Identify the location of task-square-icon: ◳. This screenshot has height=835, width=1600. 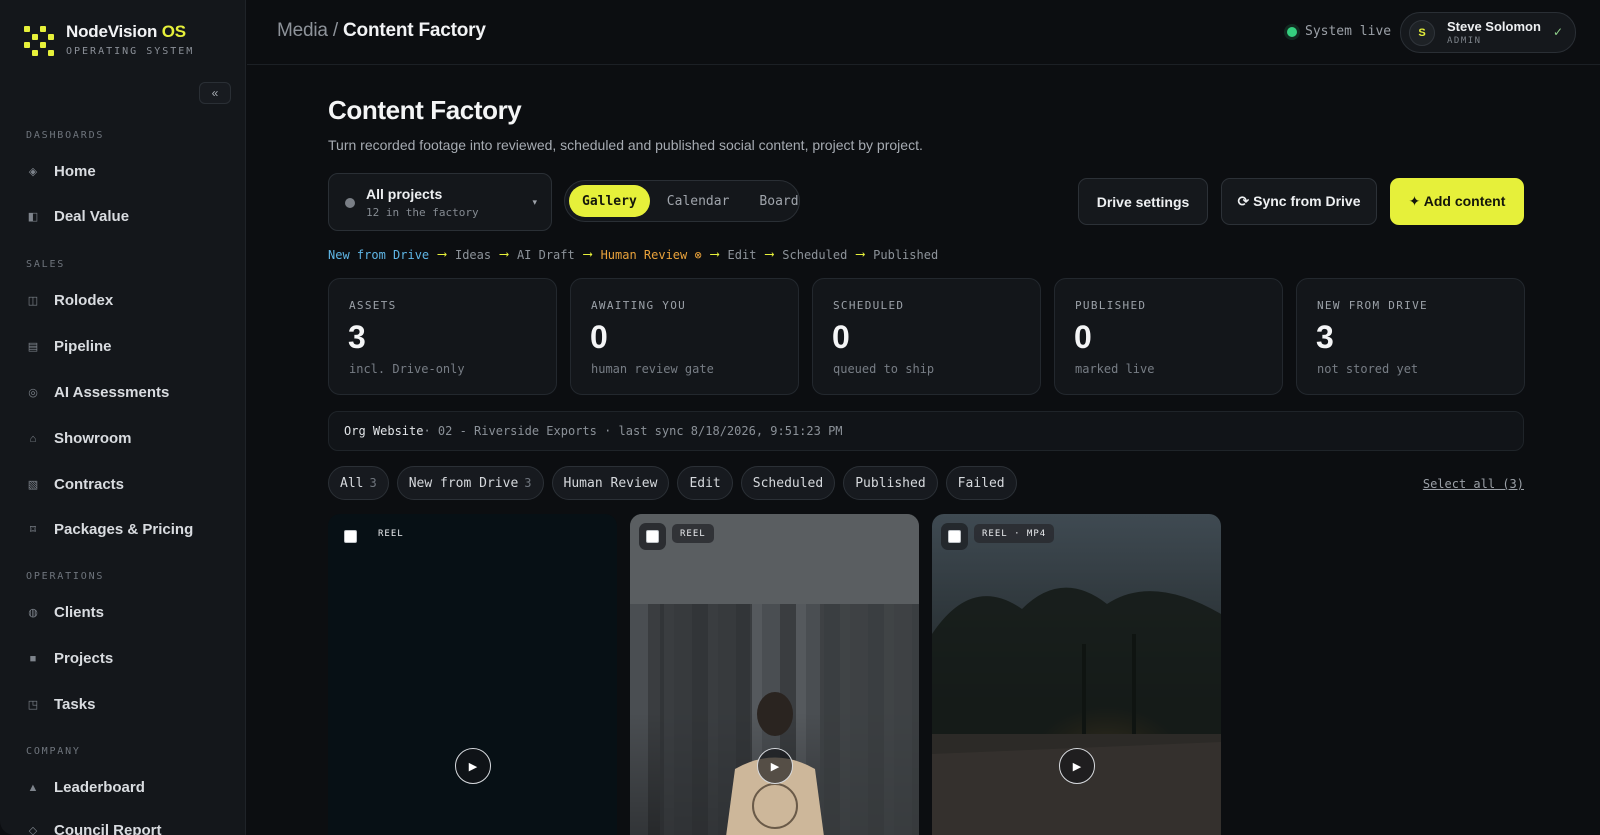
(33, 705).